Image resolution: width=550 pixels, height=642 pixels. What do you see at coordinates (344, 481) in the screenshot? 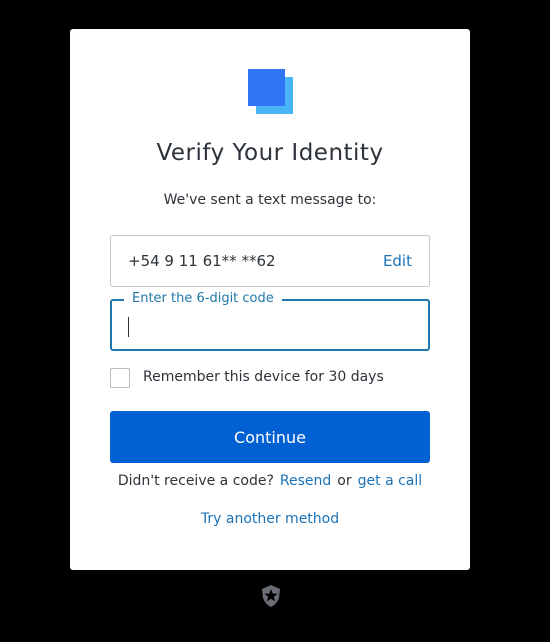
I see `or-text: or` at bounding box center [344, 481].